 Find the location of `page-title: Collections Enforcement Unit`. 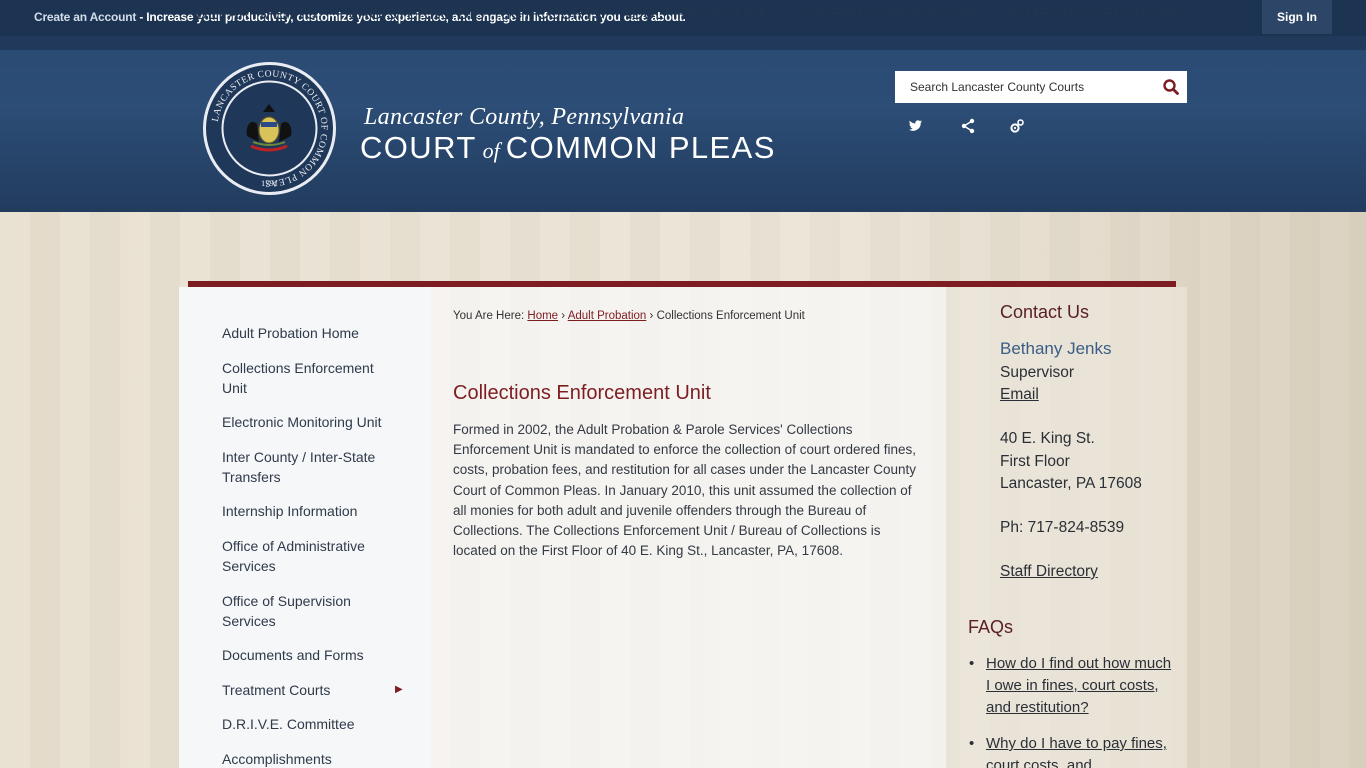

page-title: Collections Enforcement Unit is located at coordinates (582, 393).